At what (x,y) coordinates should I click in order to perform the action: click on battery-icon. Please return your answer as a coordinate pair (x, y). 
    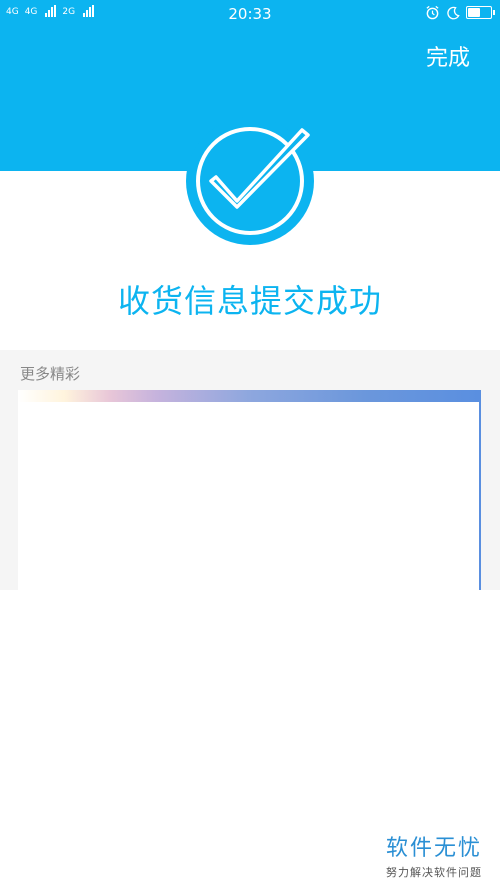
    Looking at the image, I should click on (480, 12).